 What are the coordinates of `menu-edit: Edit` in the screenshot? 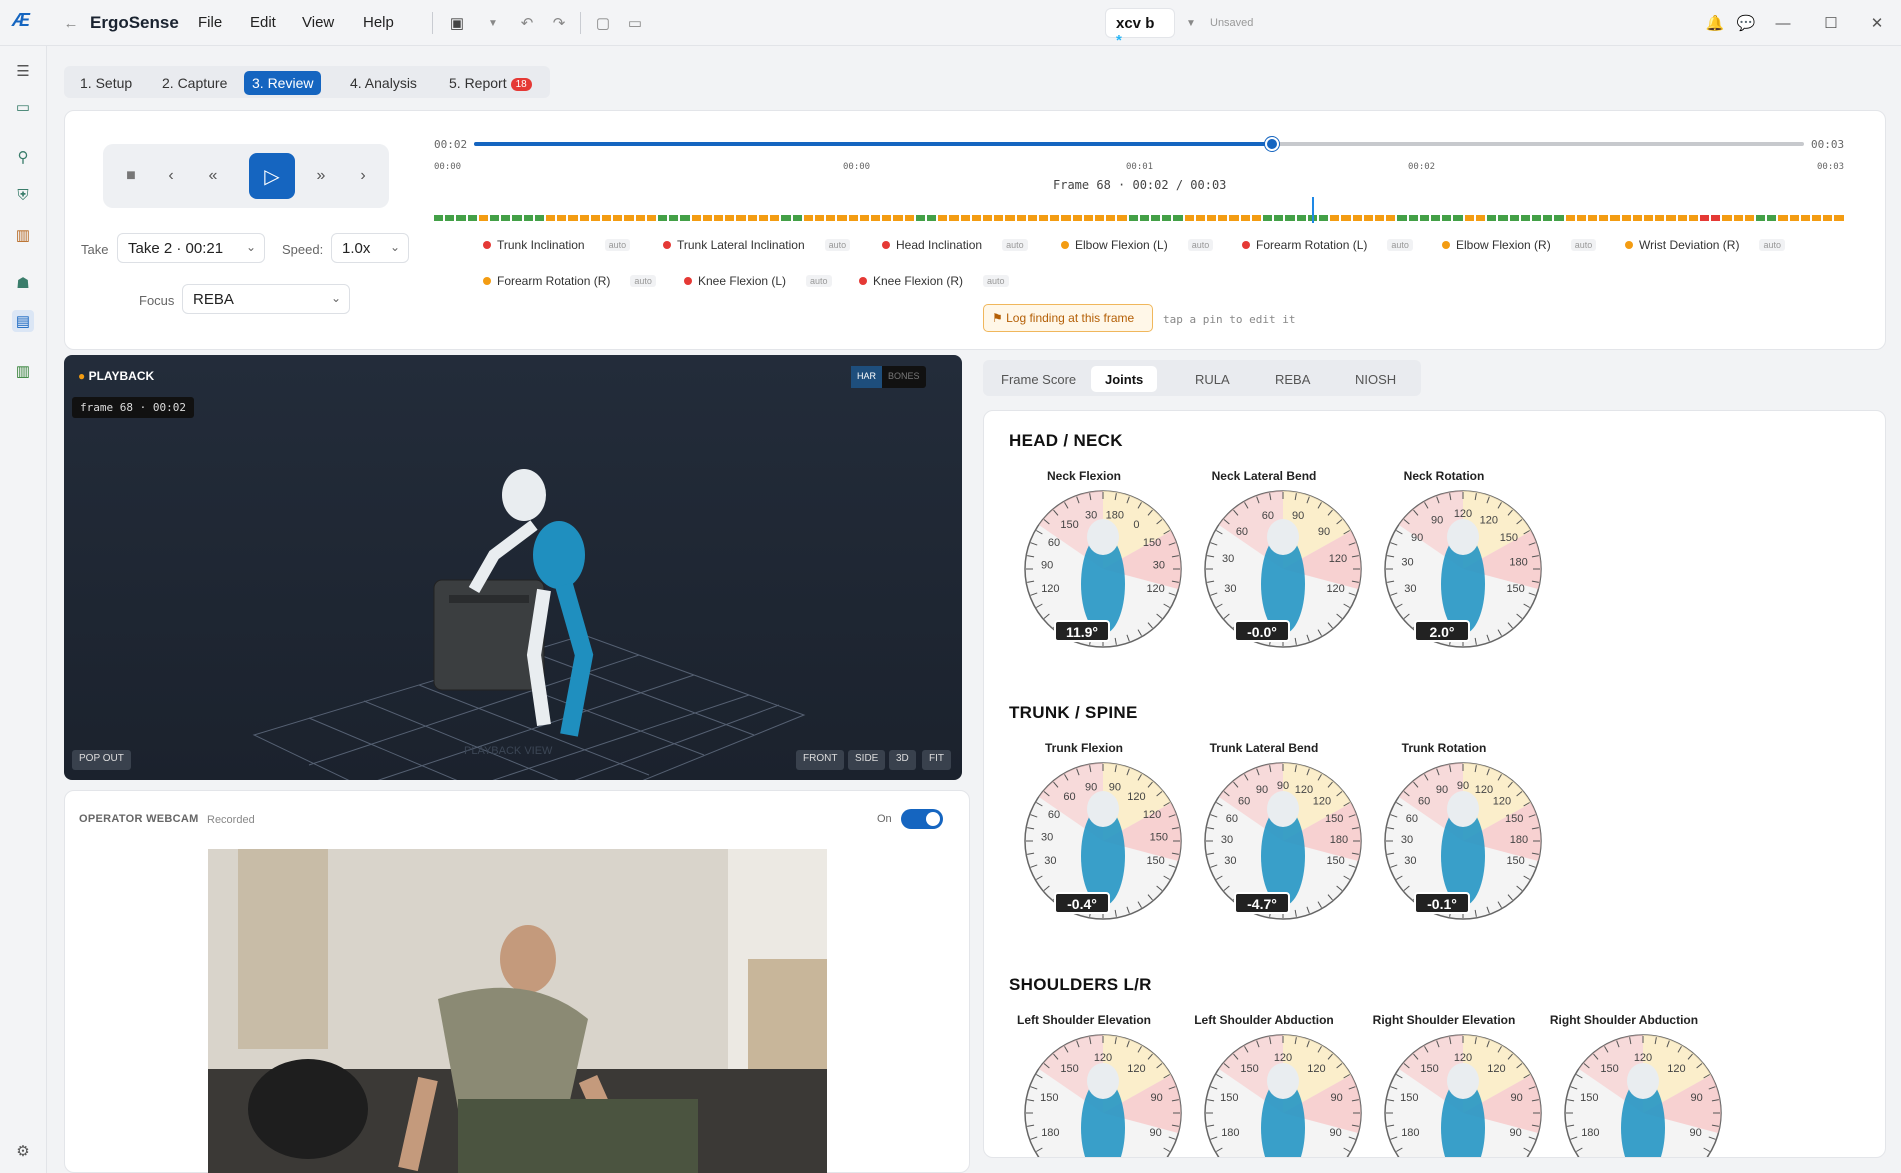 It's located at (263, 22).